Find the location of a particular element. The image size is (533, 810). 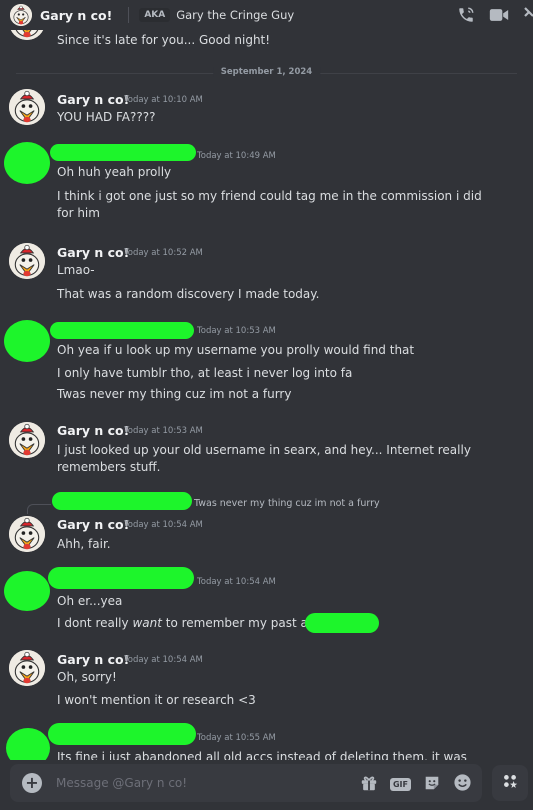

header-actions is located at coordinates (495, 17).